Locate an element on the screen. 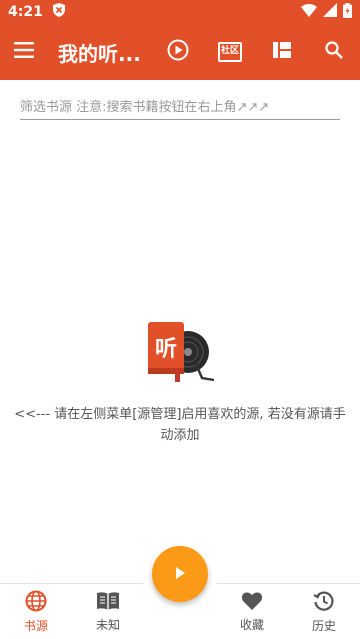 Image resolution: width=360 pixels, height=639 pixels. wifi-icon is located at coordinates (309, 12).